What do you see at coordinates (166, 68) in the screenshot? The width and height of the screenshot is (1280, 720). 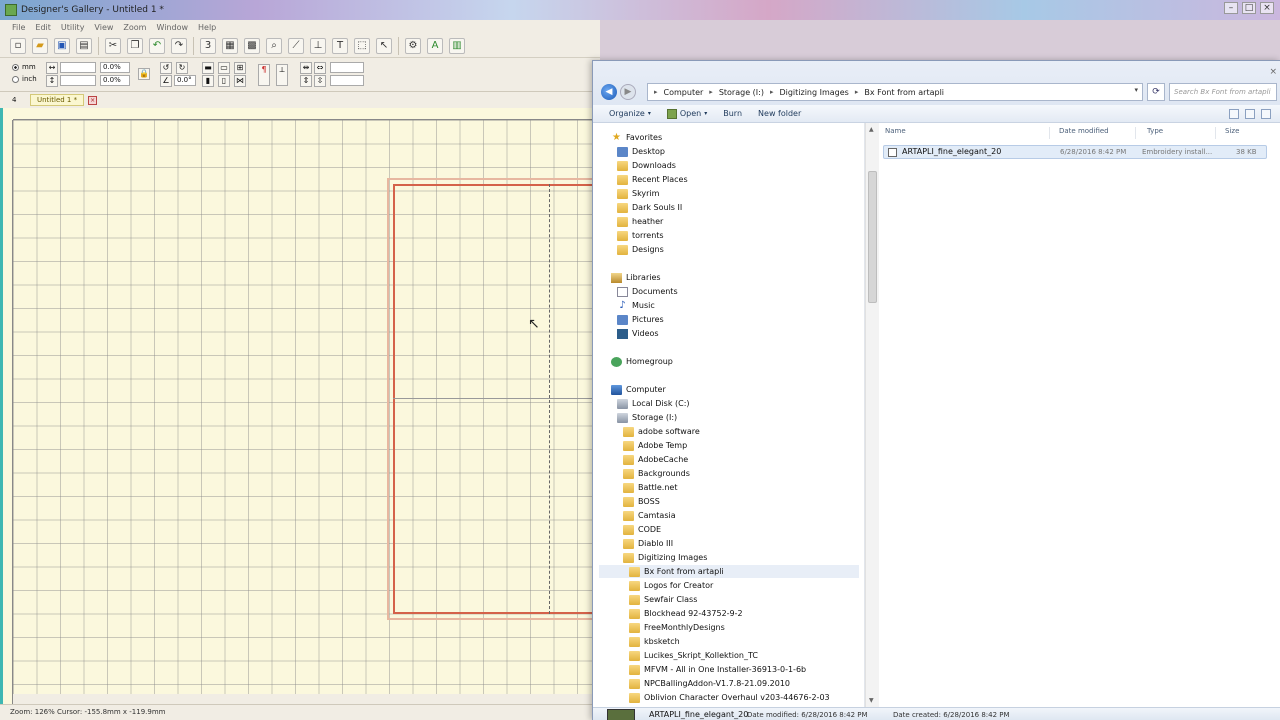 I see `rotate-left-icon: ↺` at bounding box center [166, 68].